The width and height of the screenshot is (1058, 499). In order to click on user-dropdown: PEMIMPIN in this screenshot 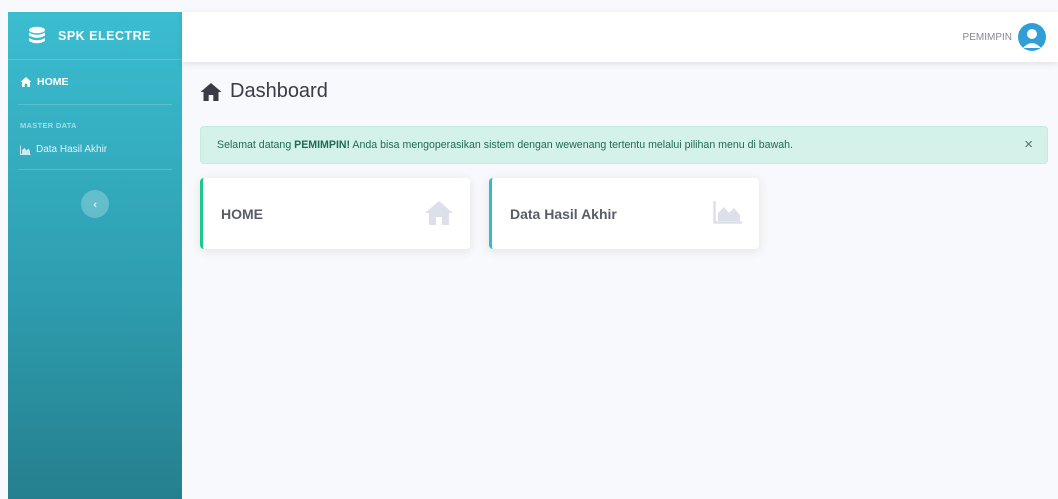, I will do `click(1004, 37)`.